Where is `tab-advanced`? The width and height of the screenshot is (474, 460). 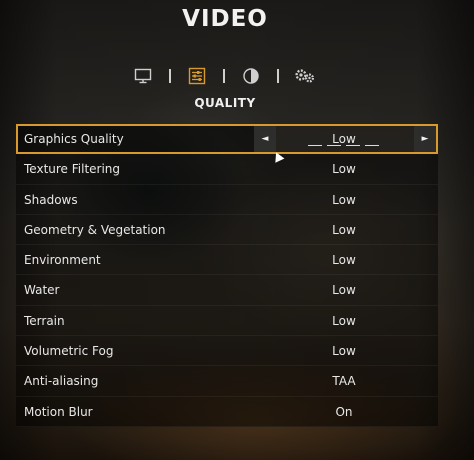 tab-advanced is located at coordinates (305, 76).